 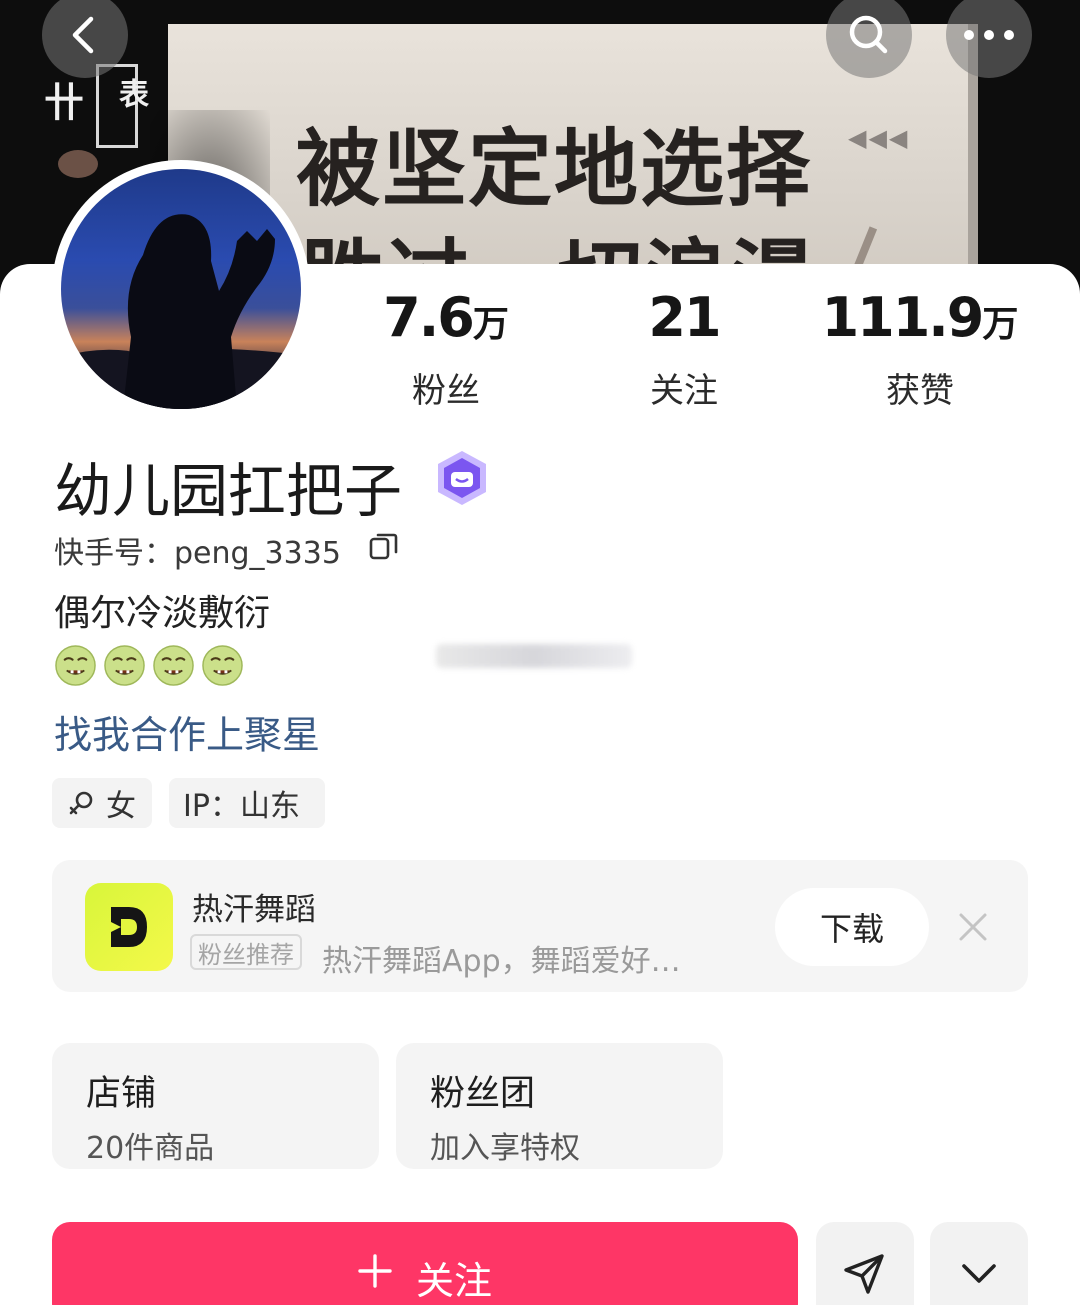 I want to click on avatar, so click(x=181, y=289).